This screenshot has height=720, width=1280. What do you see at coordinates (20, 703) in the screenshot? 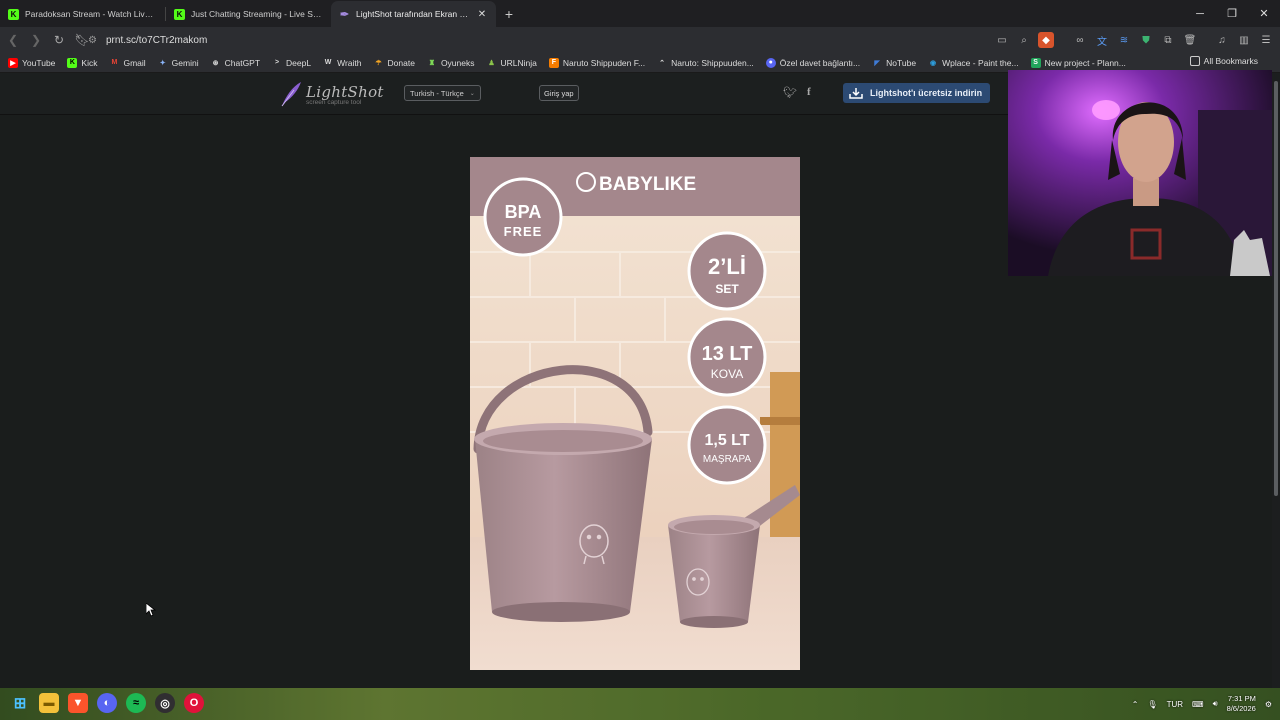
I see `windows-start-icon: ⊞` at bounding box center [20, 703].